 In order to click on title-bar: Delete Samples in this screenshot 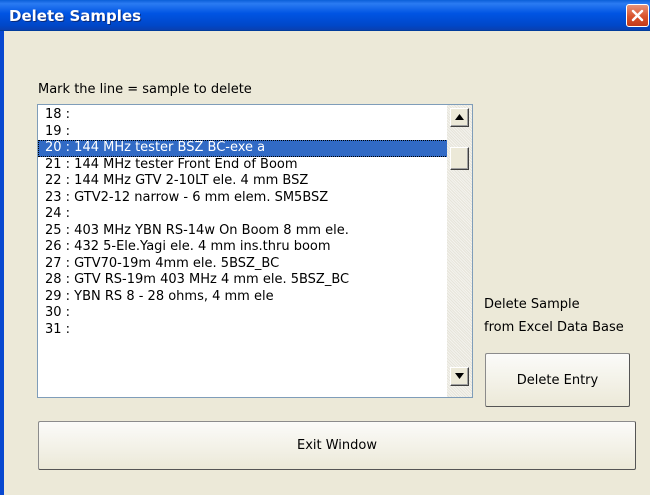, I will do `click(325, 15)`.